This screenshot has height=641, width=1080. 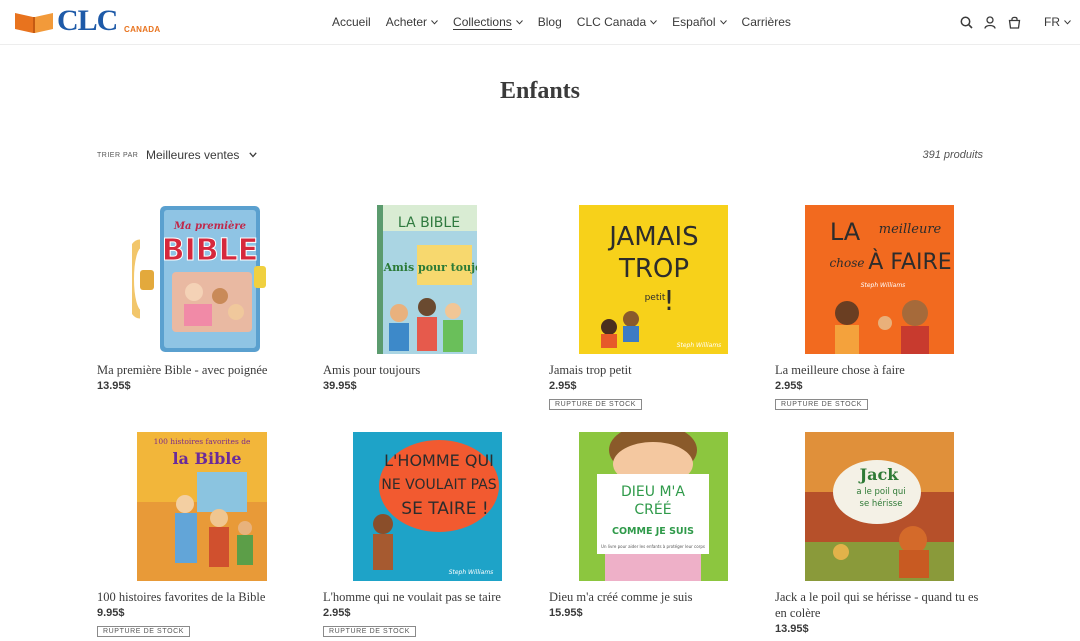 I want to click on product-image: JAMAIS TROP petit ! Steph Williams, so click(x=653, y=279).